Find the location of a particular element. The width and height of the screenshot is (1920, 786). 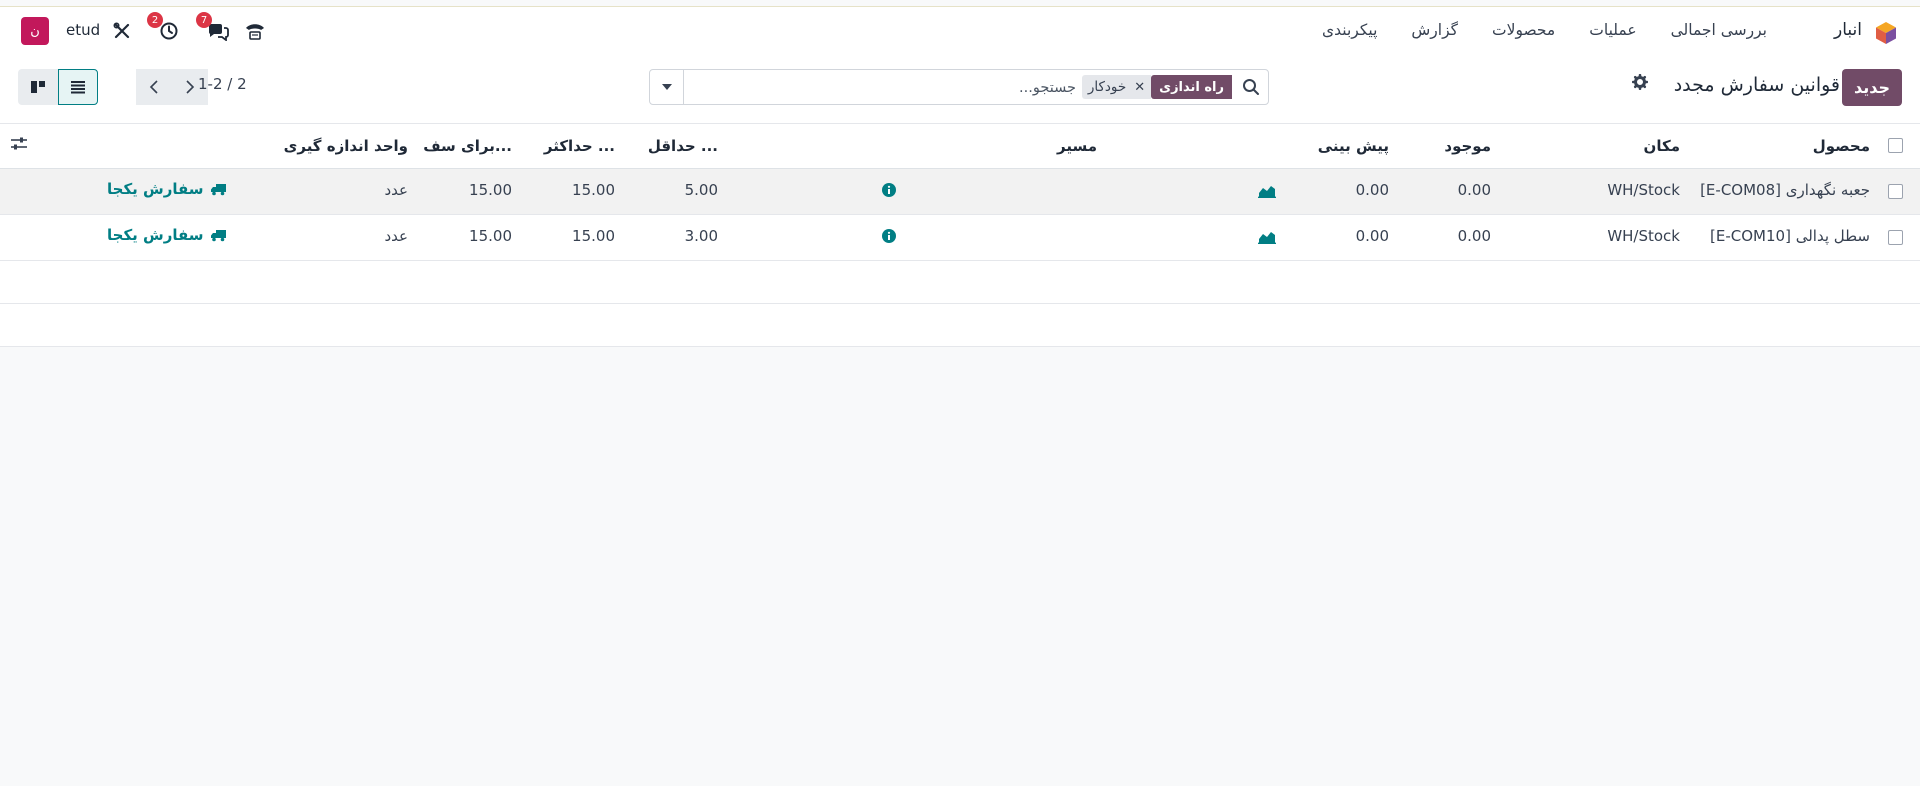

column-uom: واحد اندازه گیری is located at coordinates (346, 146).